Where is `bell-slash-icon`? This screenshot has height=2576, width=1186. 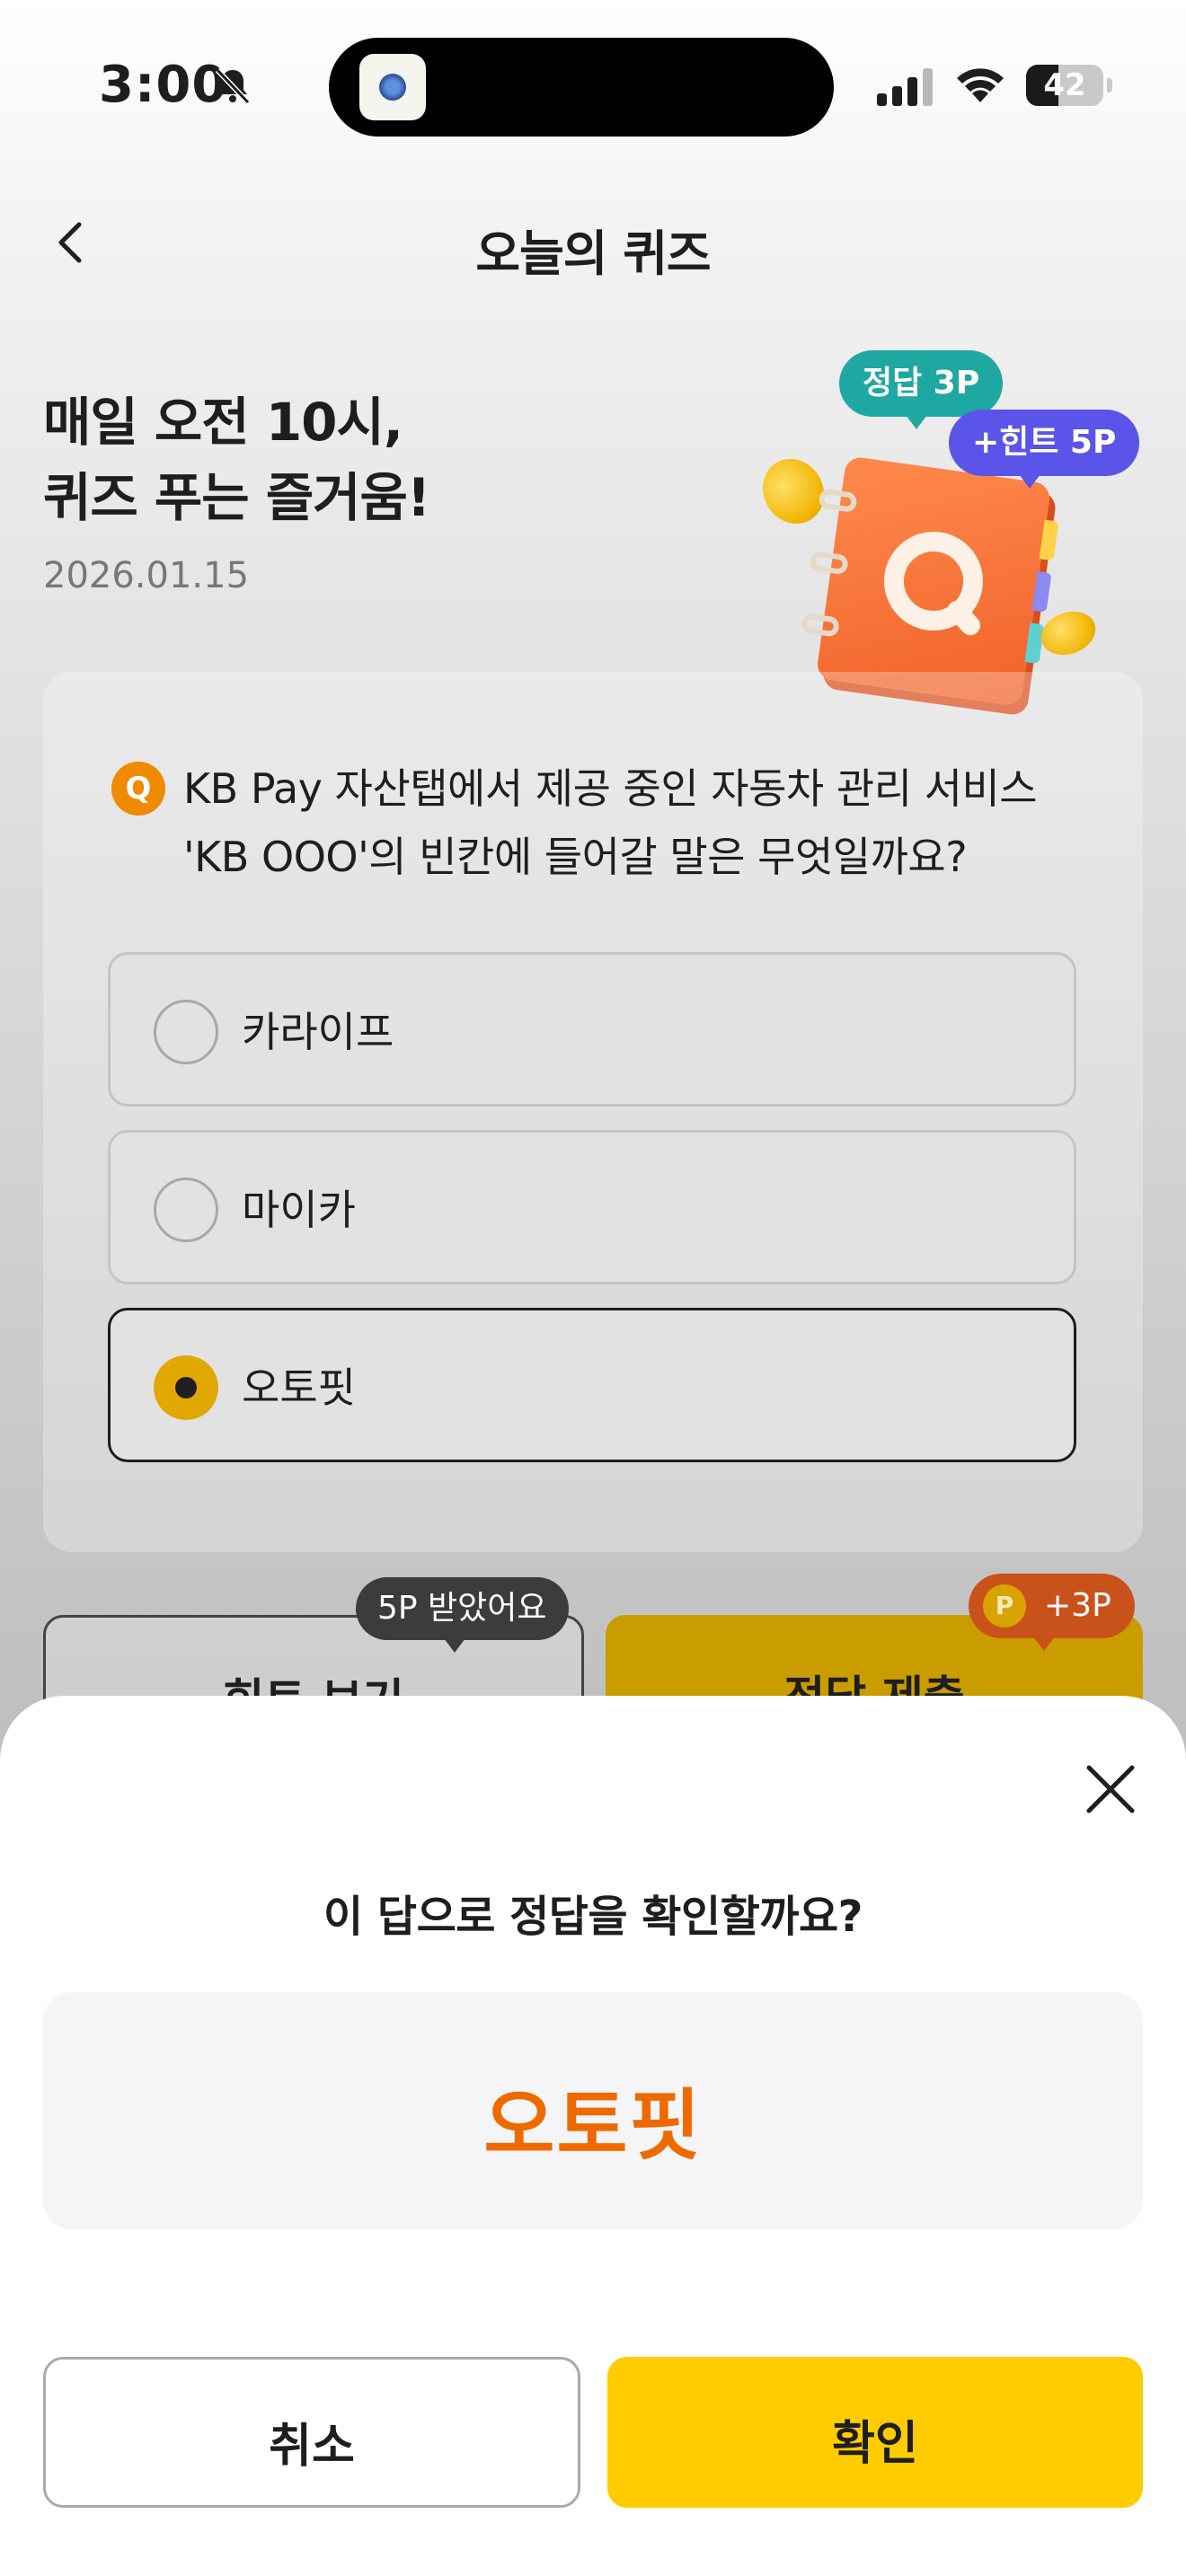 bell-slash-icon is located at coordinates (233, 86).